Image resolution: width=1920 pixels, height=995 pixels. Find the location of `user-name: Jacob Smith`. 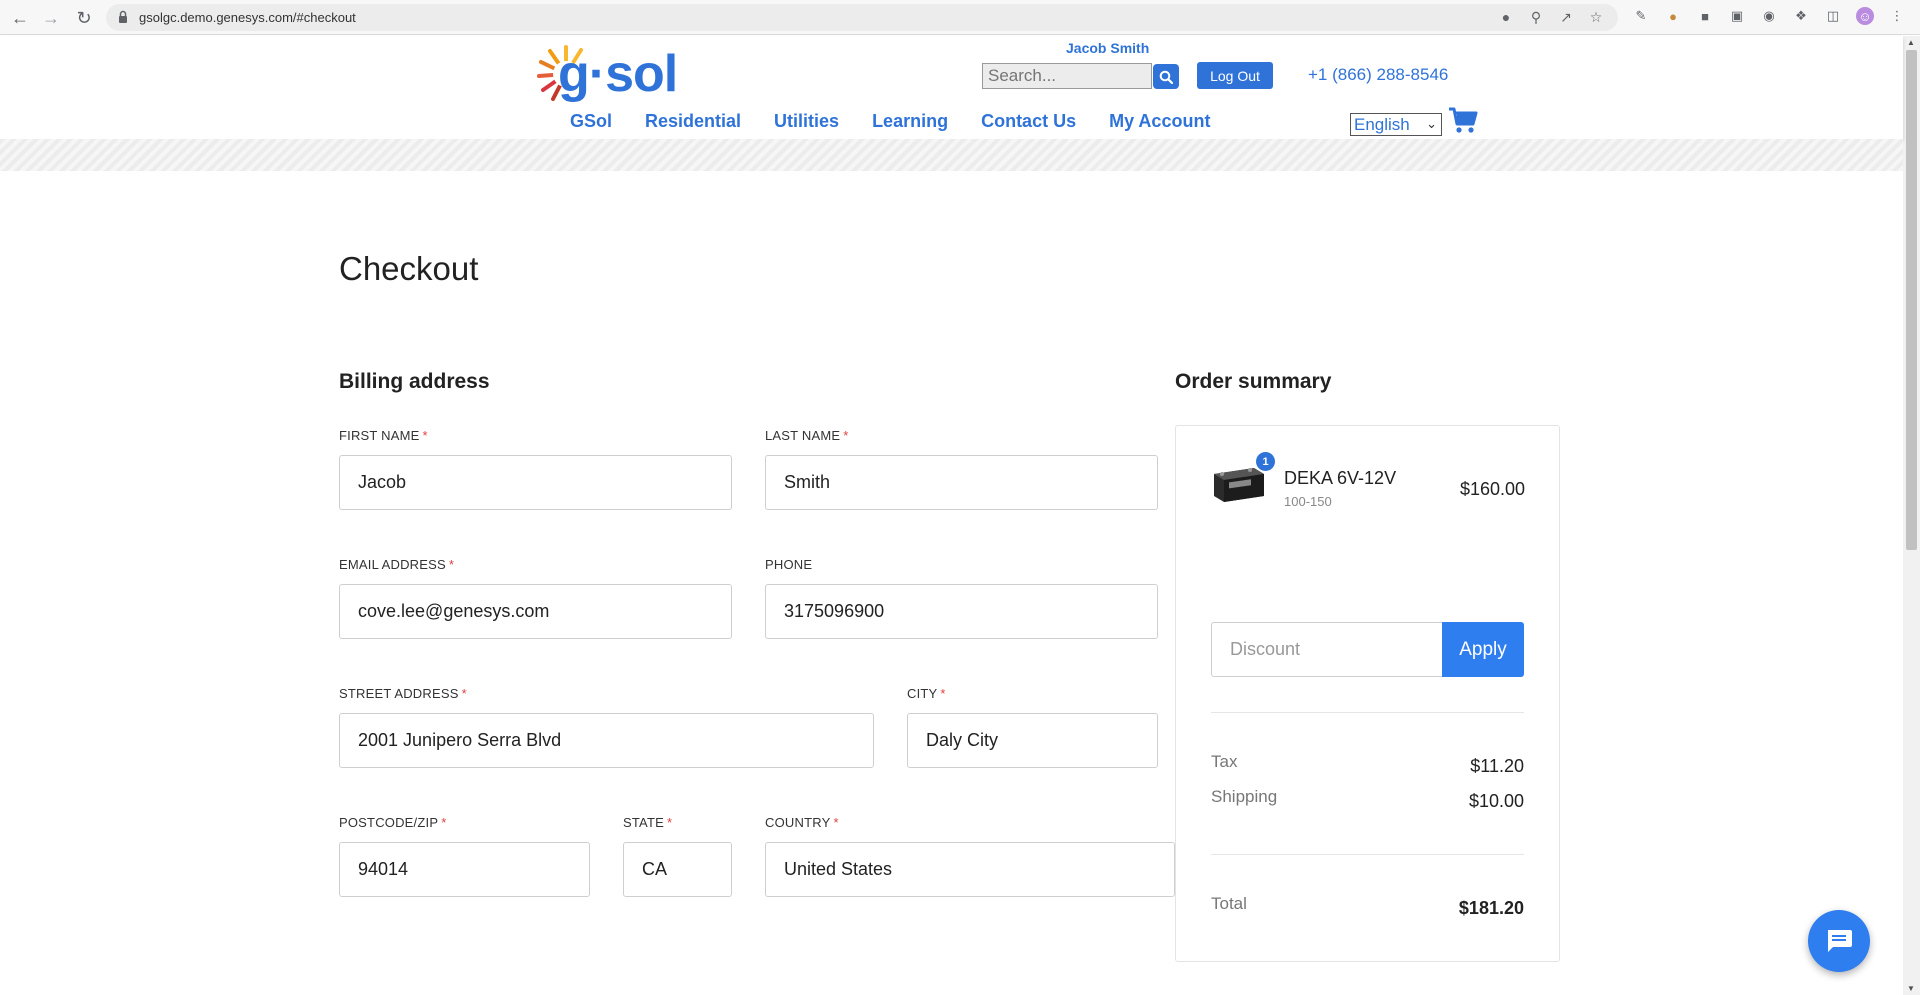

user-name: Jacob Smith is located at coordinates (1107, 48).